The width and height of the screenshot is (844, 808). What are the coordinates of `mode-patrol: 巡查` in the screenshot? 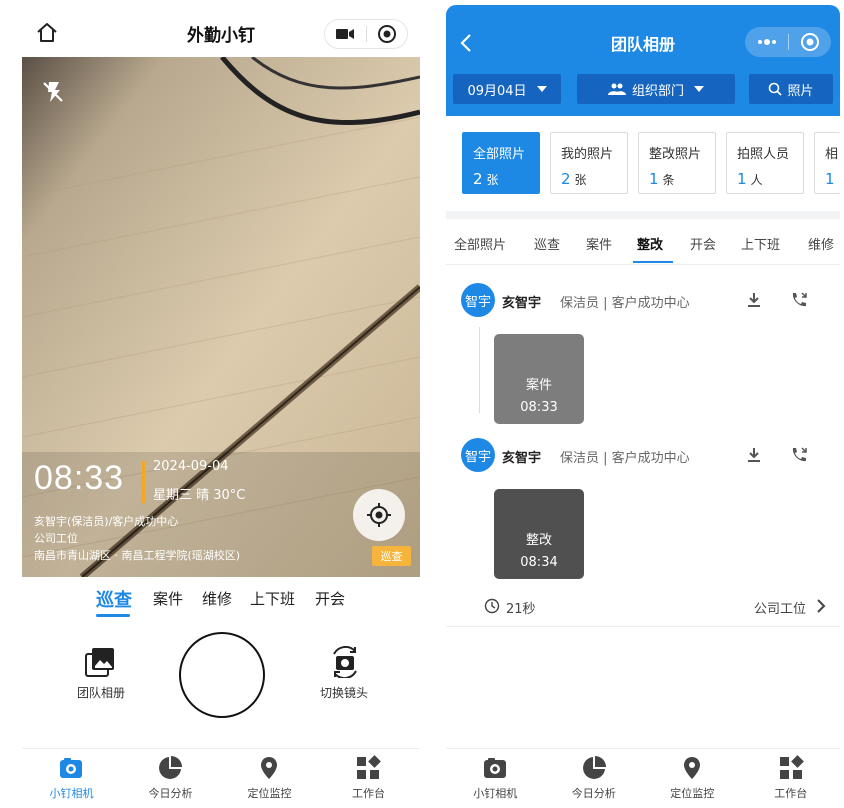 It's located at (114, 599).